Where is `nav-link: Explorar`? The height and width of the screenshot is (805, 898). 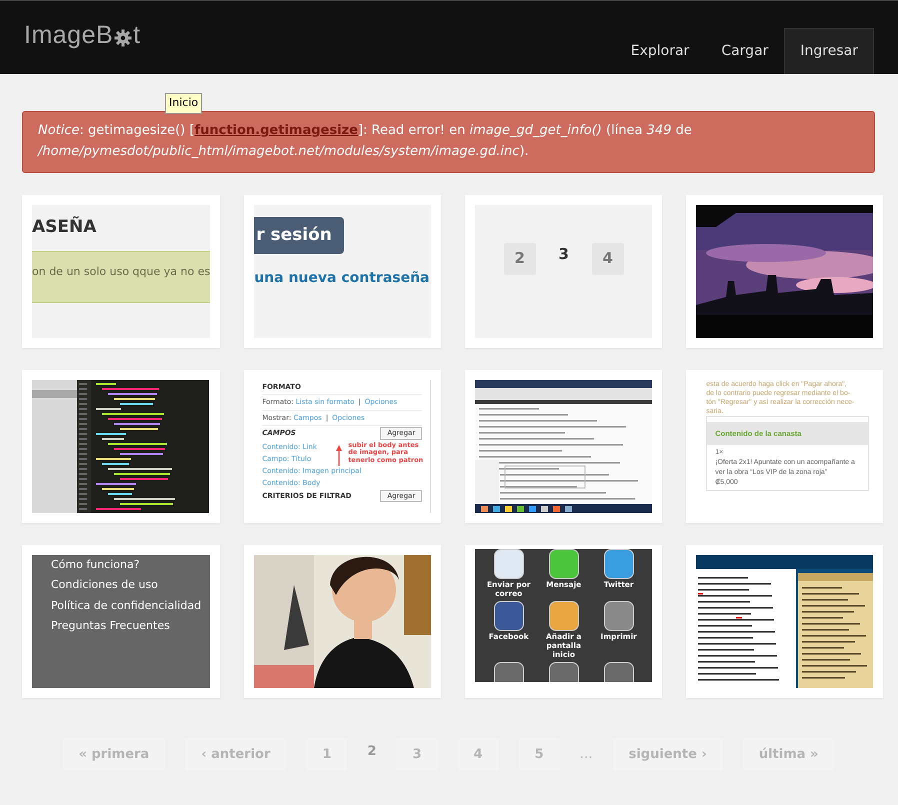
nav-link: Explorar is located at coordinates (660, 51).